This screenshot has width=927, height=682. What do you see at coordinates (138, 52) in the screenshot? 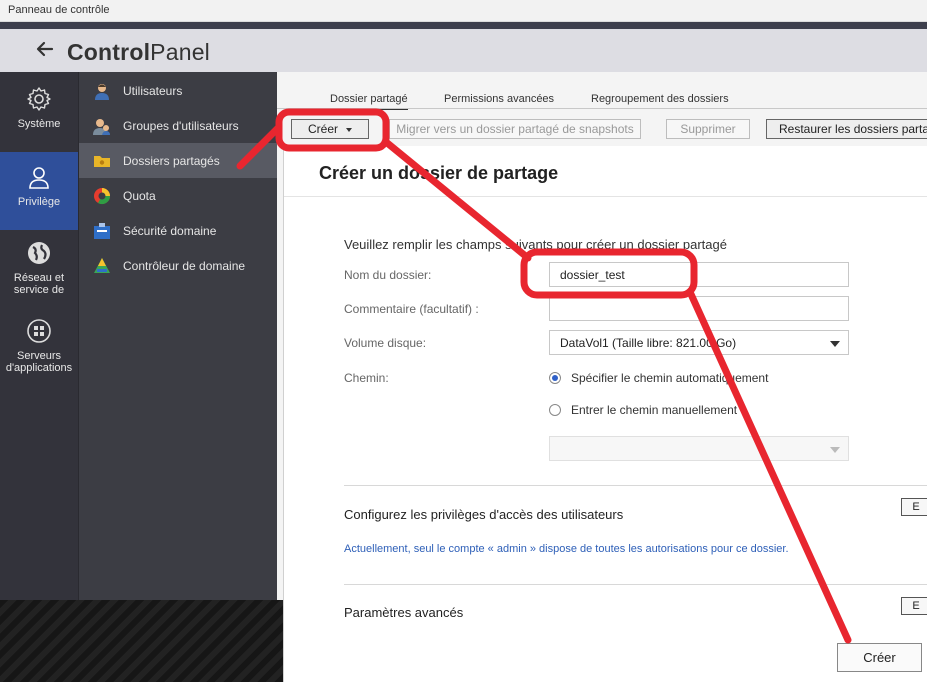
I see `app-title: ControlPanel` at bounding box center [138, 52].